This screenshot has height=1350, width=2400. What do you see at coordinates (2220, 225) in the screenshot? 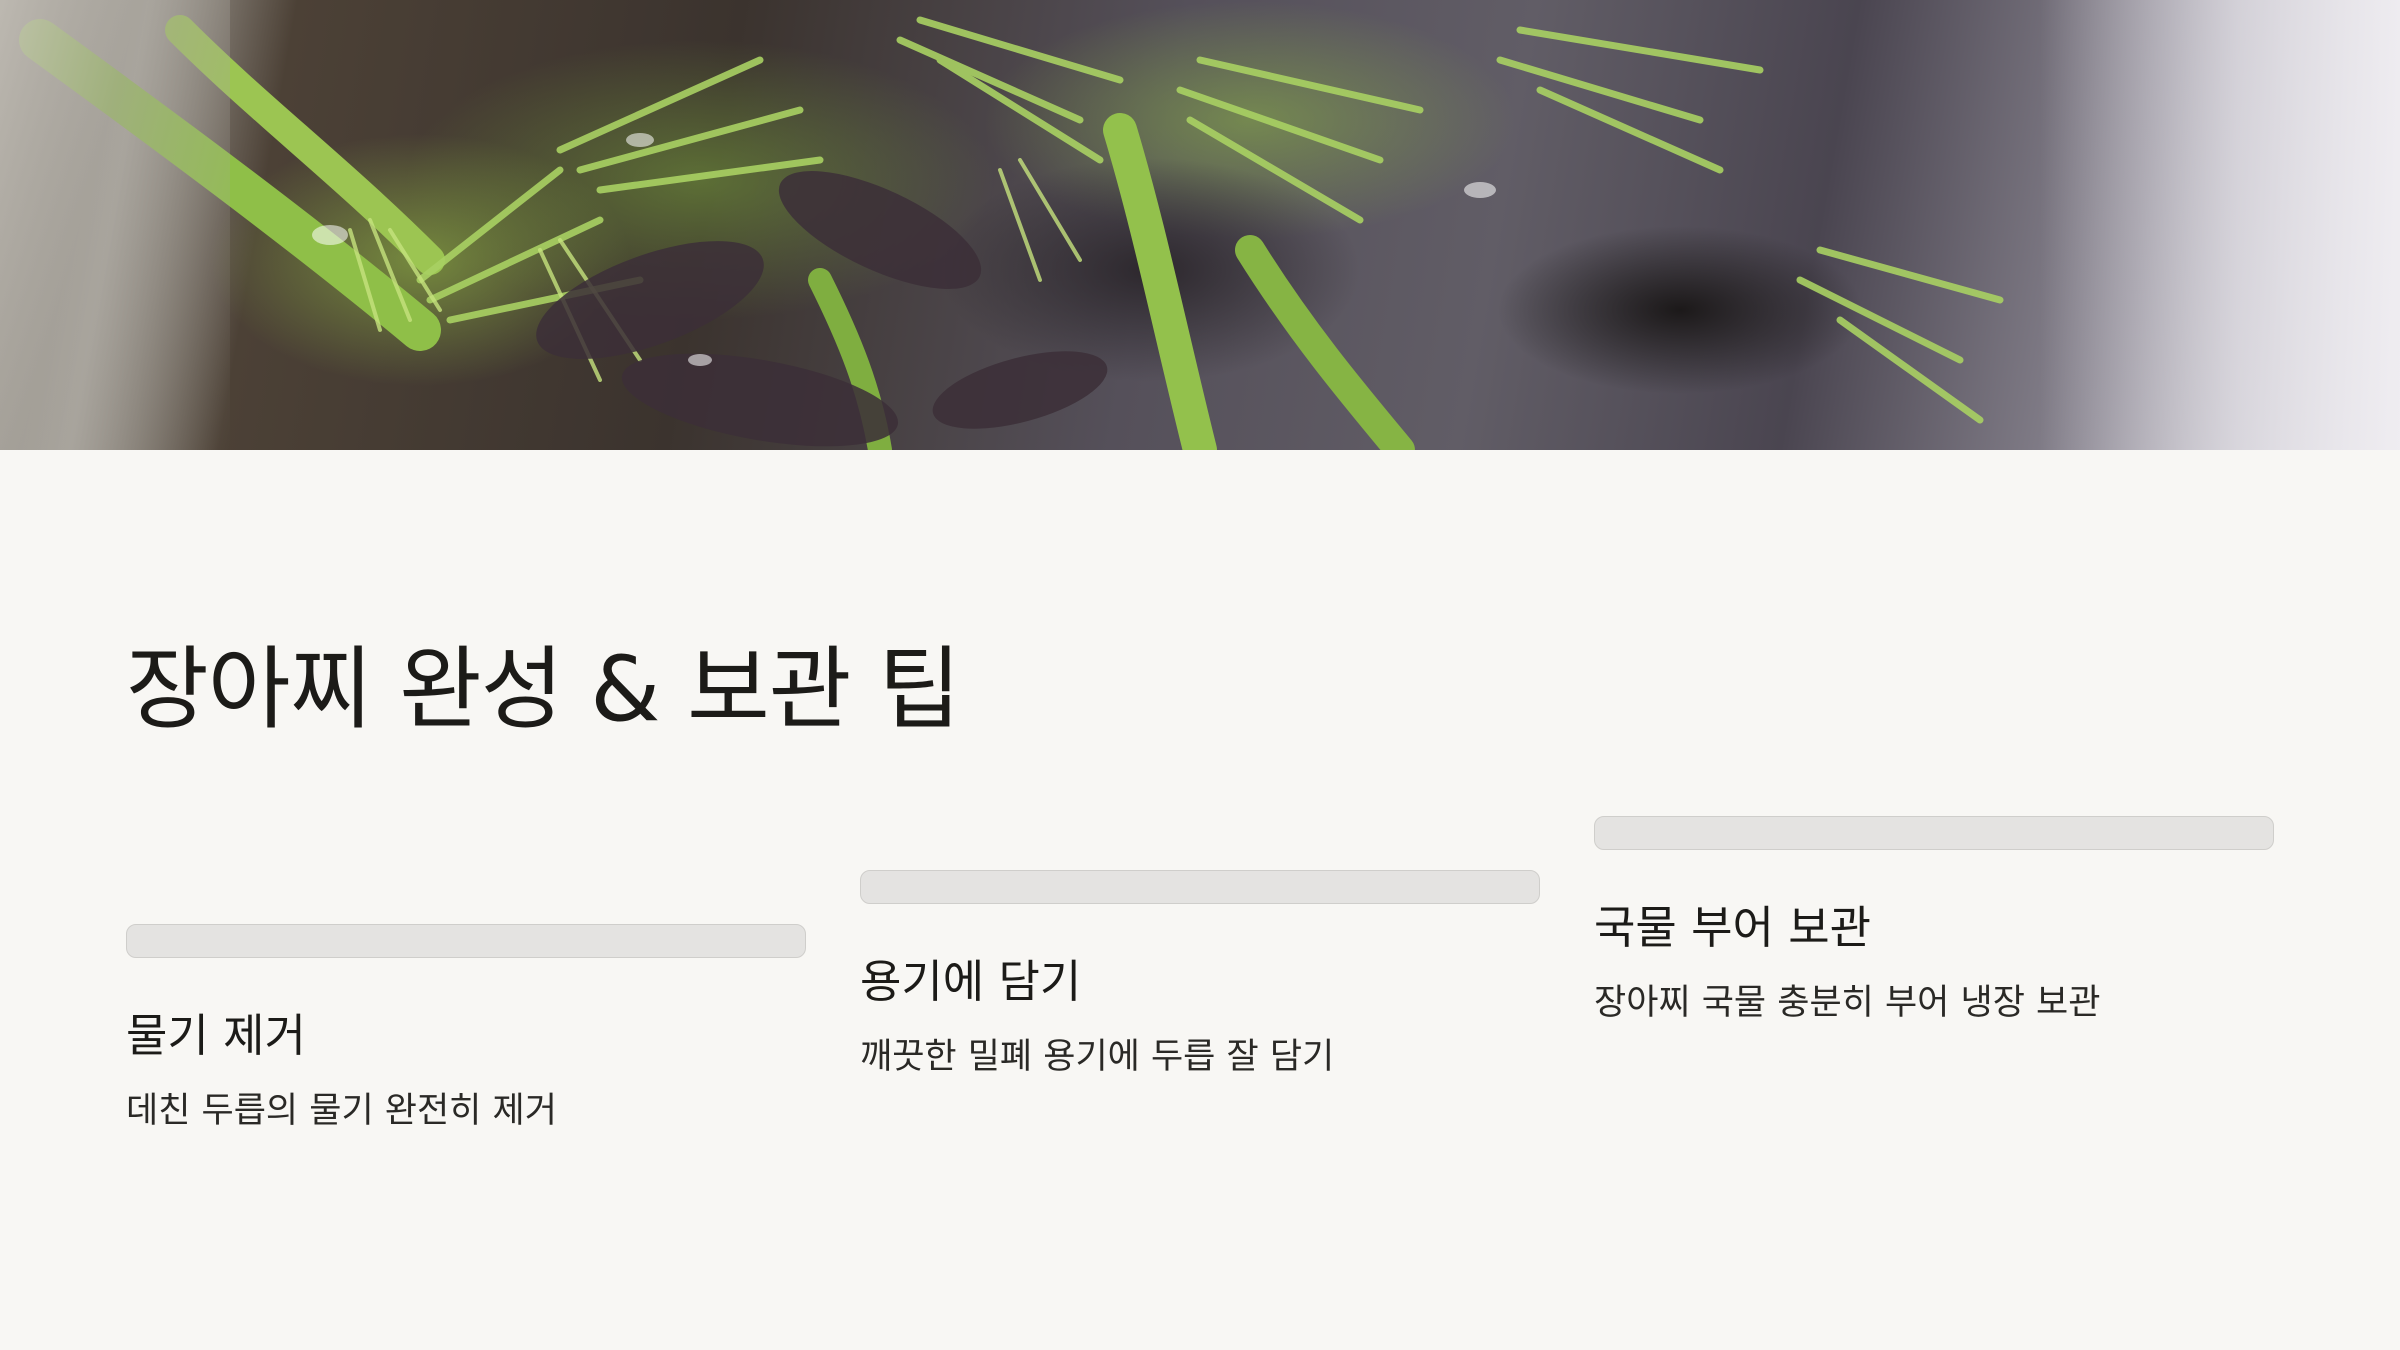
I see `steam-overlay` at bounding box center [2220, 225].